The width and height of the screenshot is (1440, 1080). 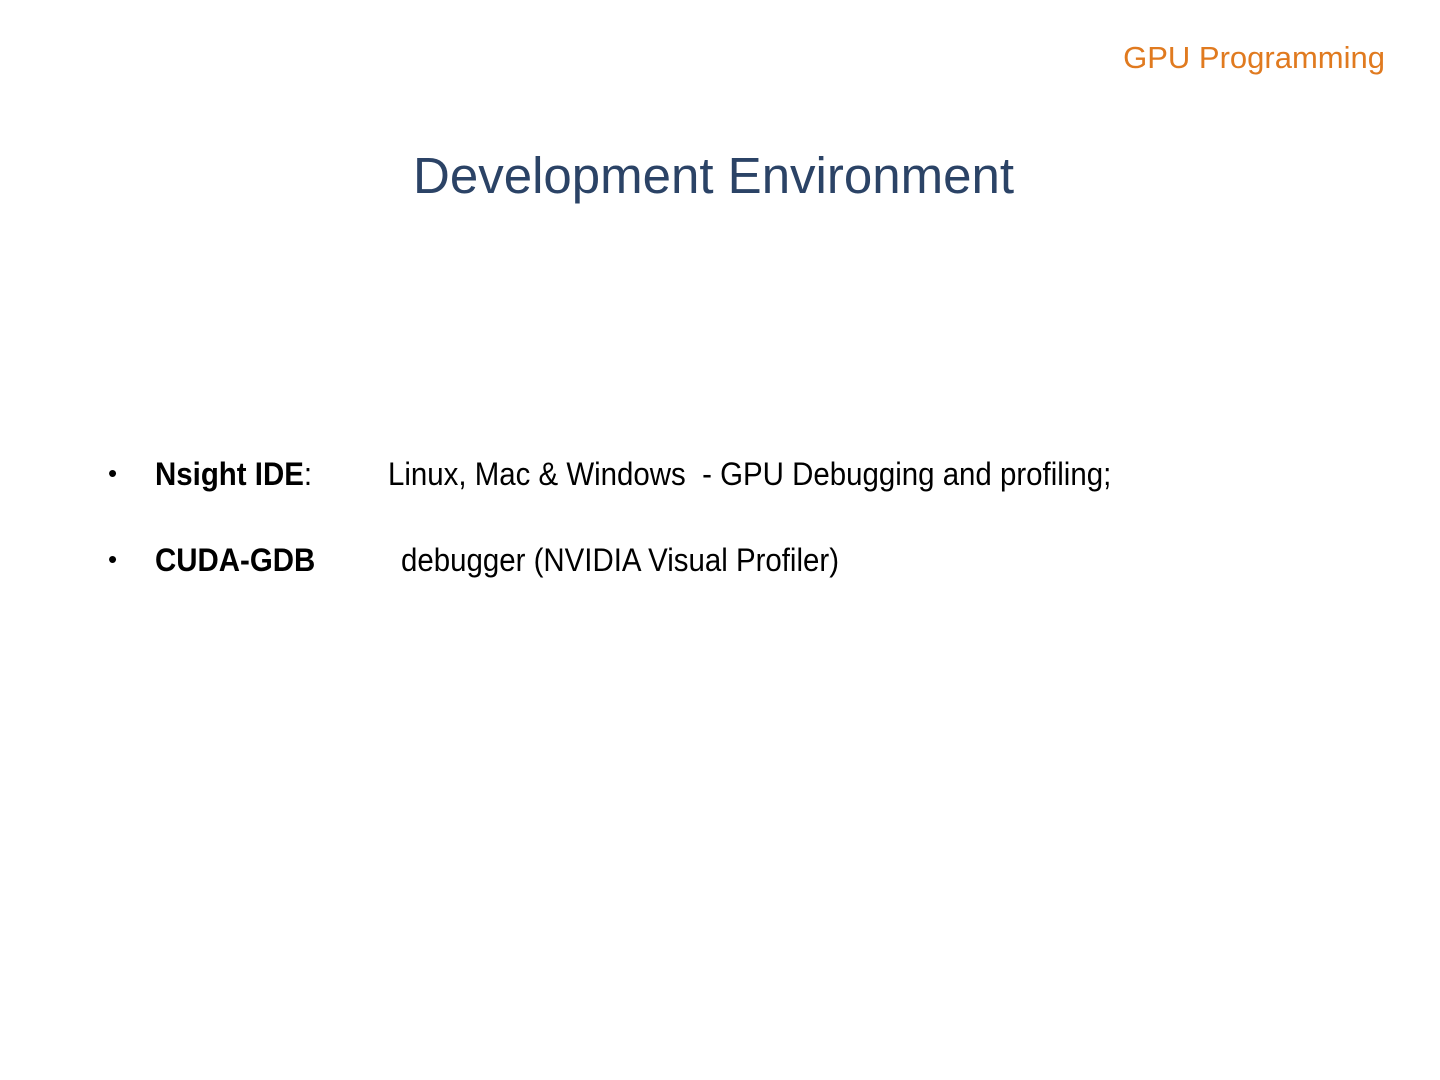 I want to click on slide-title: Development Environment, so click(x=713, y=175).